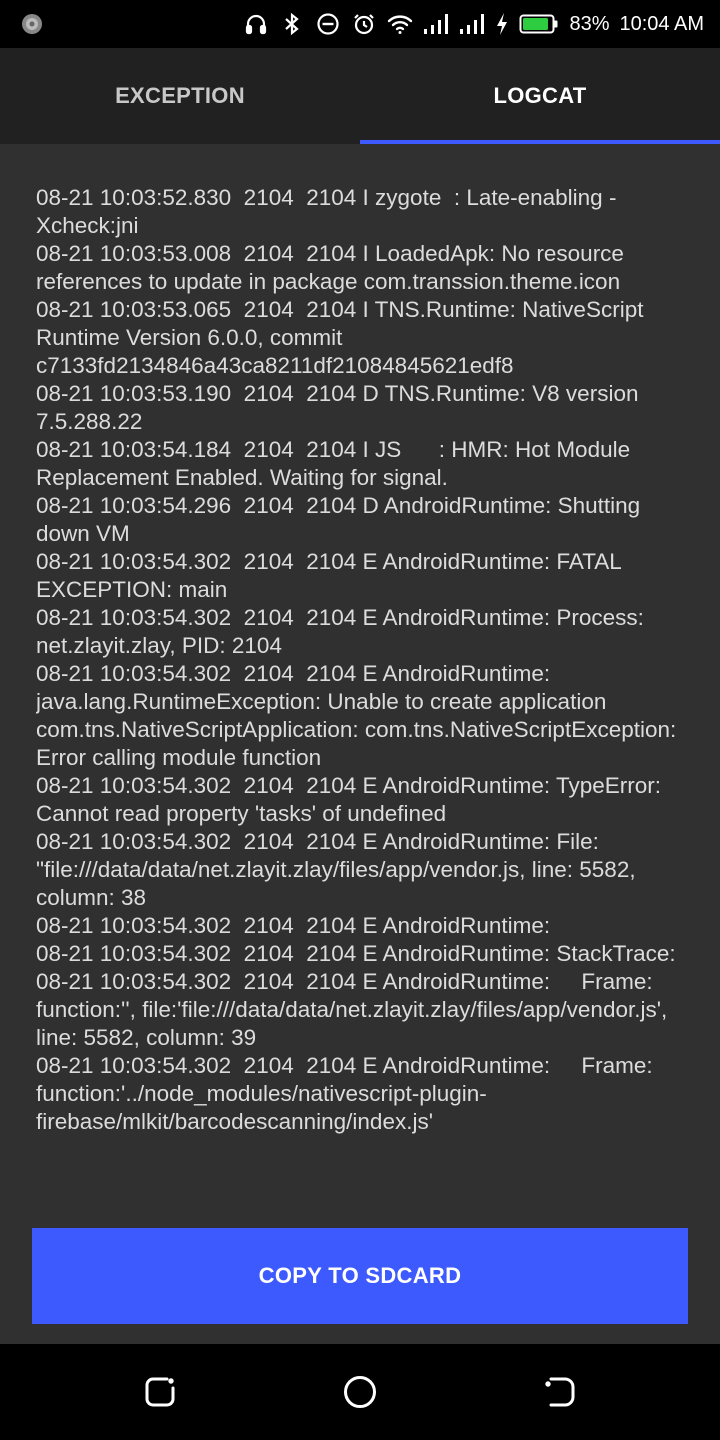 The image size is (720, 1440). What do you see at coordinates (502, 24) in the screenshot?
I see `charging-icon` at bounding box center [502, 24].